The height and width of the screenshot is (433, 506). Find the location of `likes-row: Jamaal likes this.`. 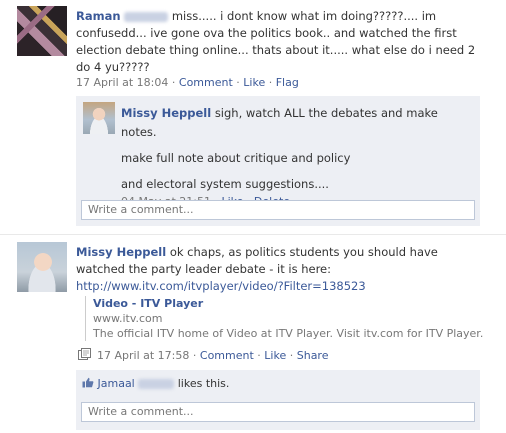

likes-row: Jamaal likes this. is located at coordinates (155, 383).